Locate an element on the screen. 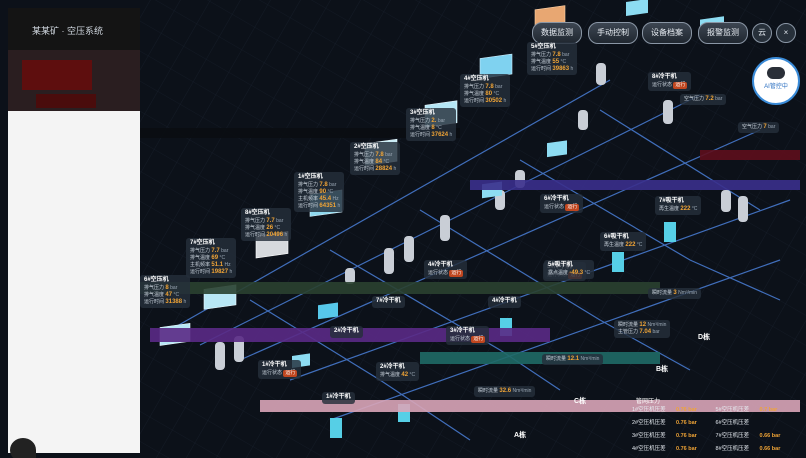 Image resolution: width=806 pixels, height=458 pixels. dryer-card: 2#冷干机 is located at coordinates (346, 332).